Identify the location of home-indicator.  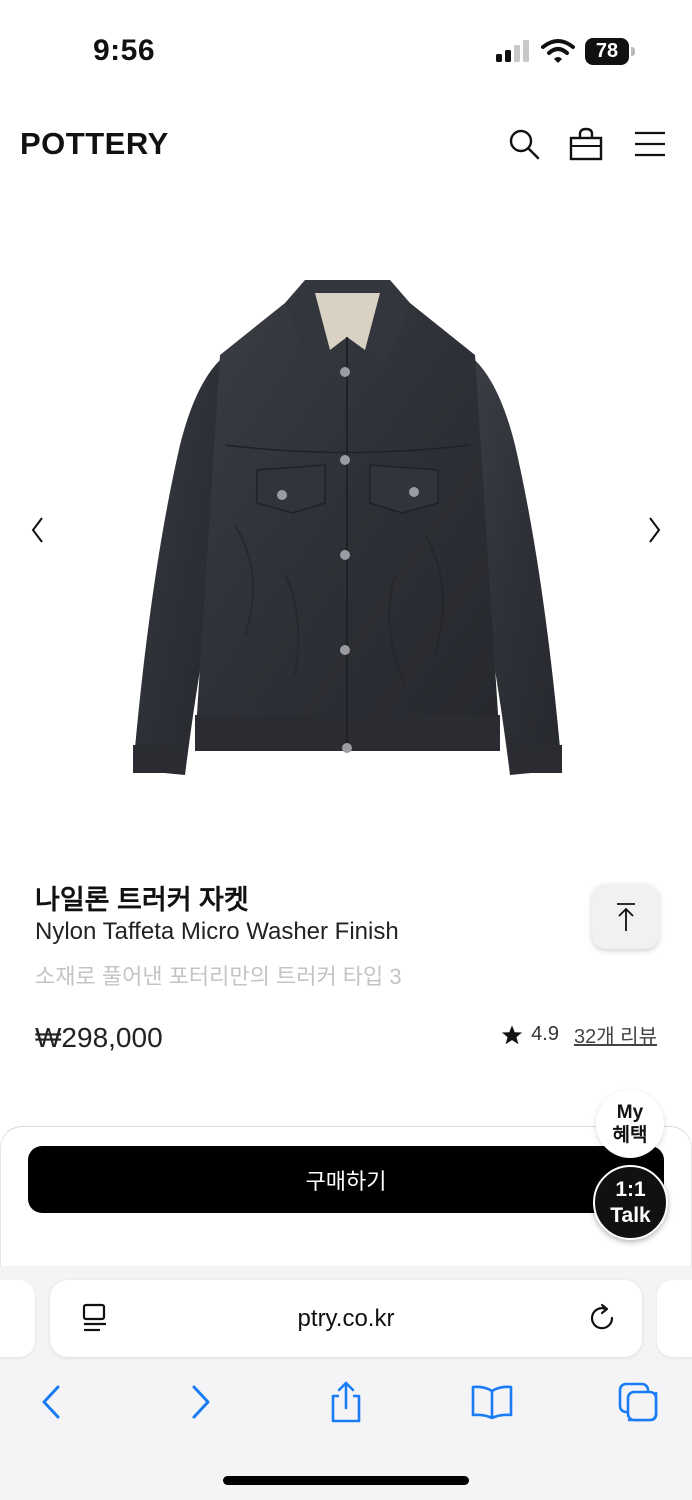
(346, 1480).